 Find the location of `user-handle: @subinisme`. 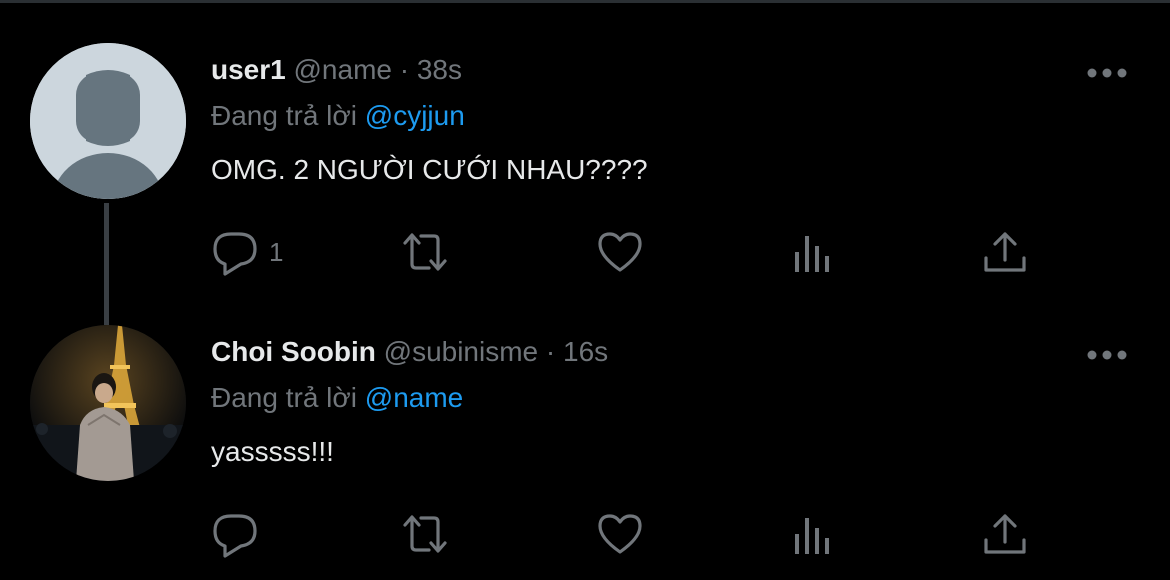

user-handle: @subinisme is located at coordinates (461, 351).